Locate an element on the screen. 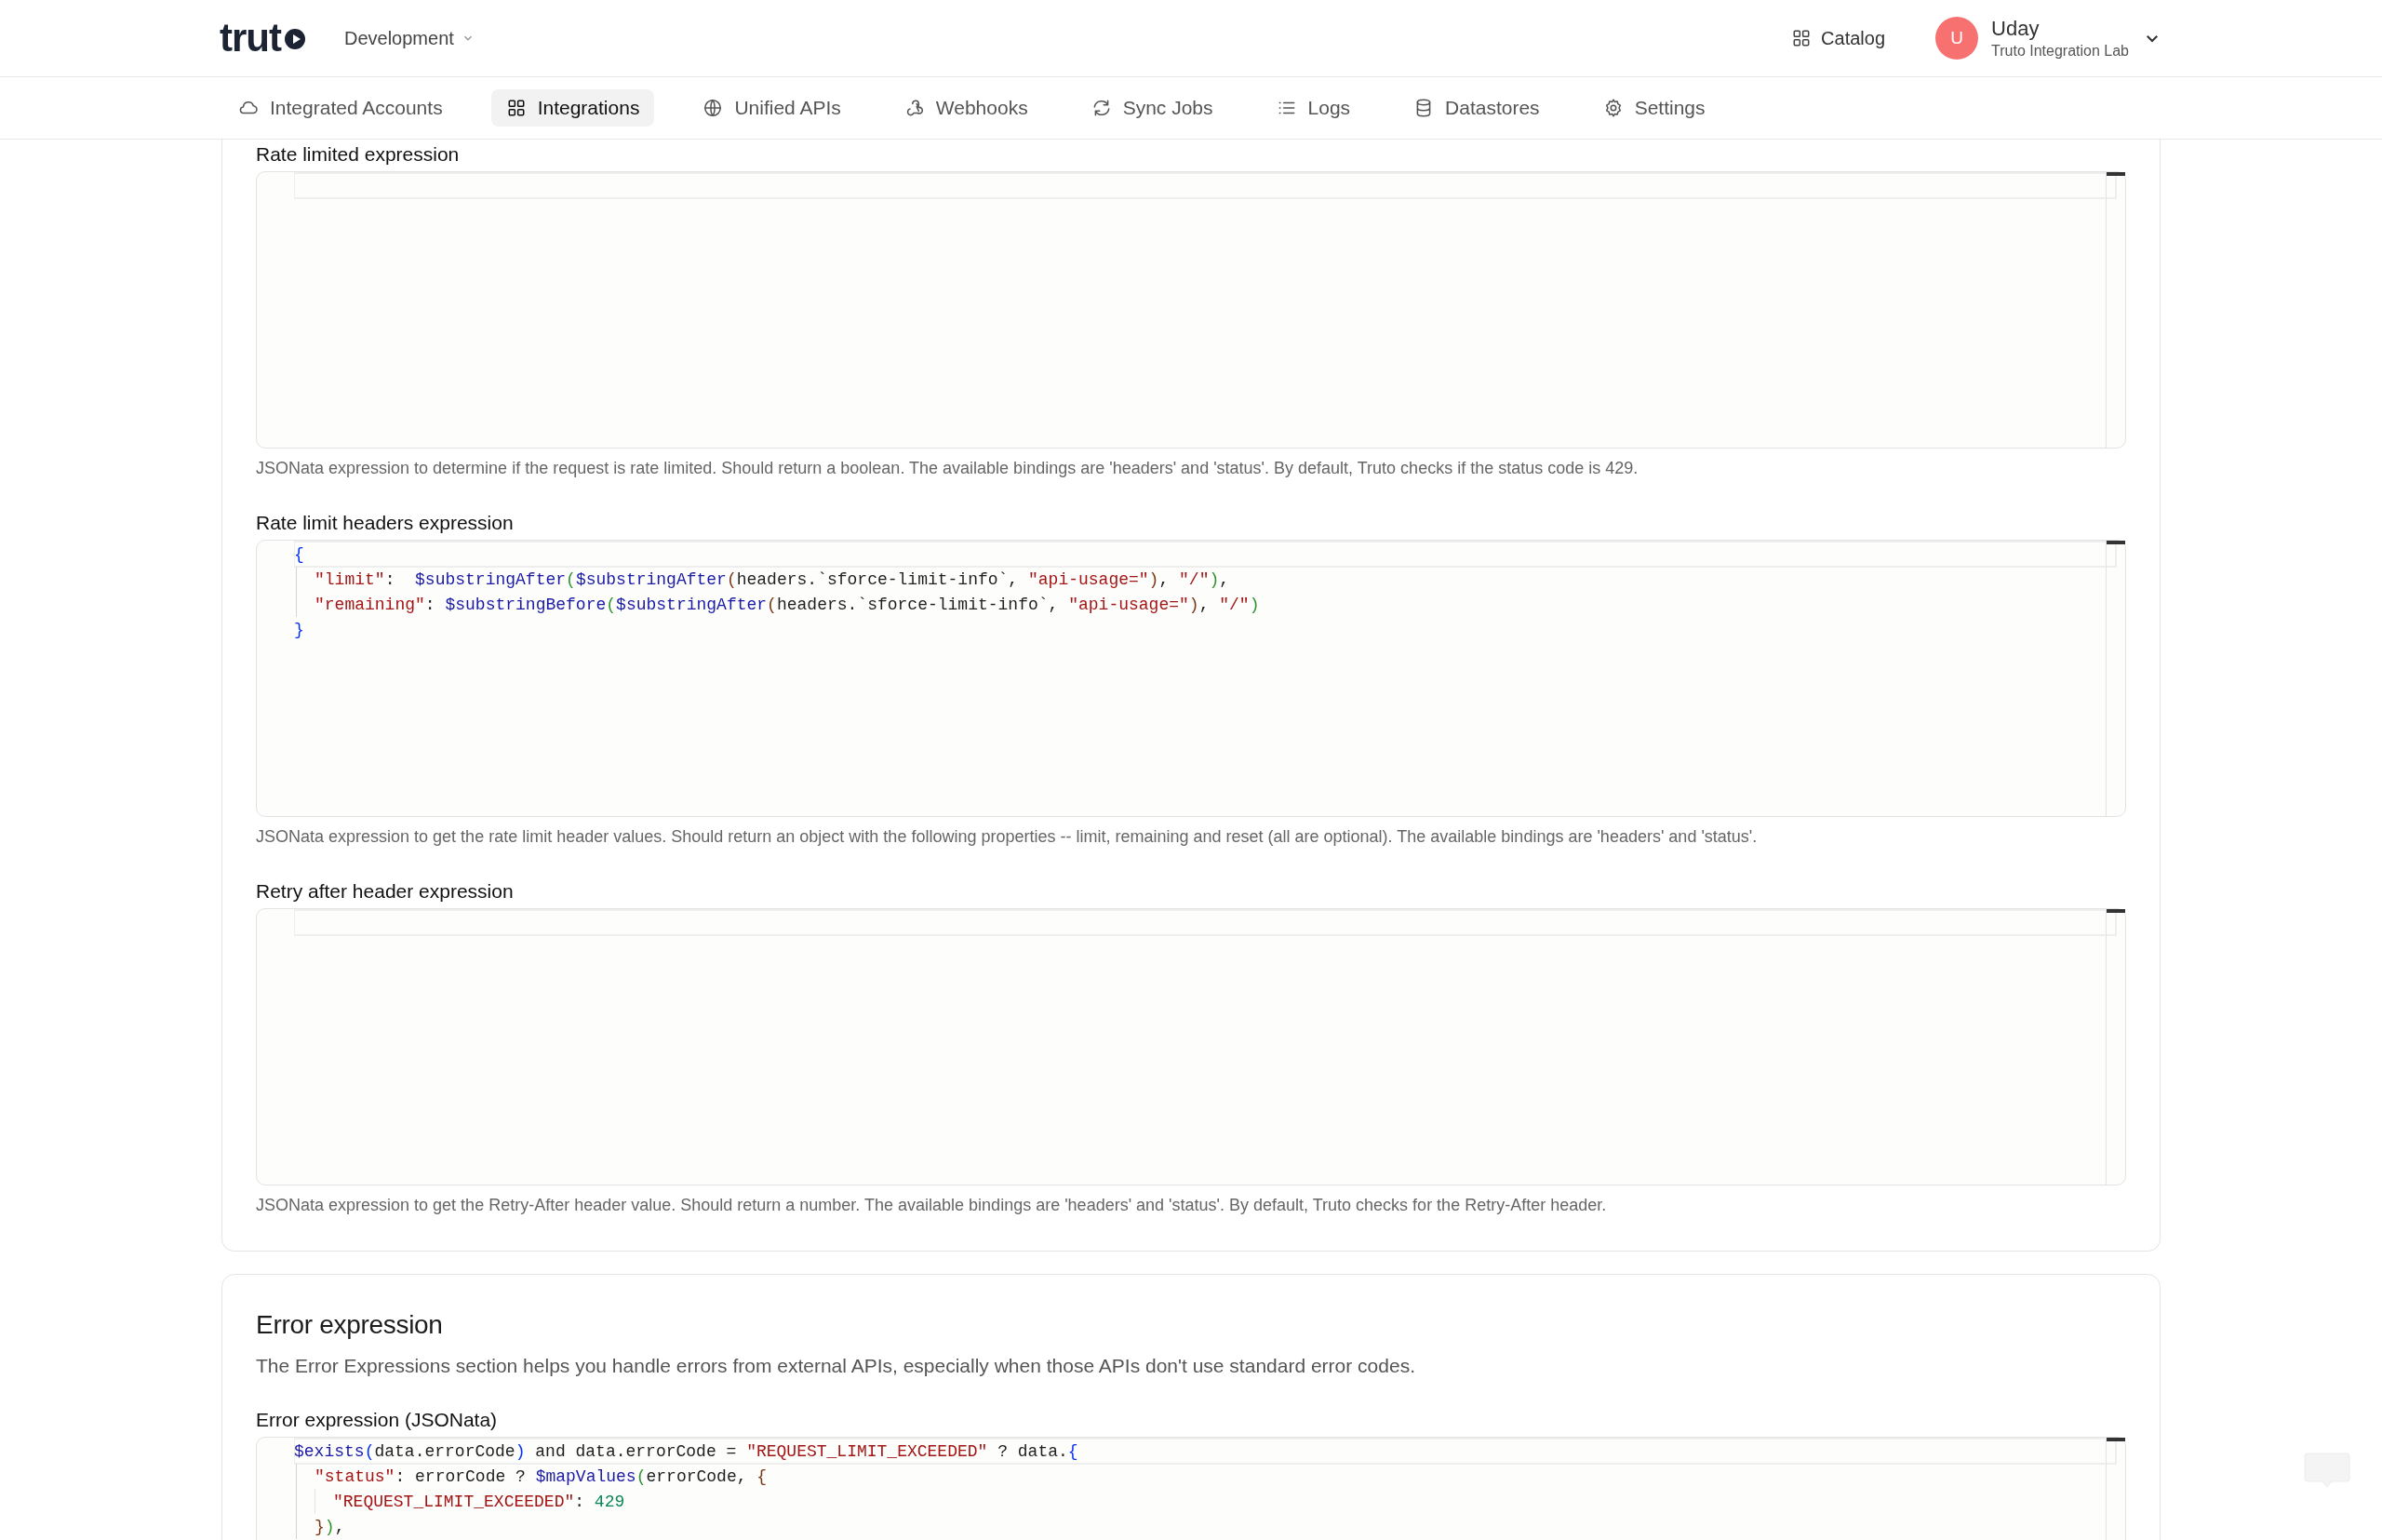  code-editor: { "limit": $substringAfter($substringAfter(headers.`sforce-limit-info`, "api-usage="), "/"), "remaining": $substringBefore($substringAfter(headers.`sforce-limit-info`, "api-usage="), "/") } is located at coordinates (1191, 678).